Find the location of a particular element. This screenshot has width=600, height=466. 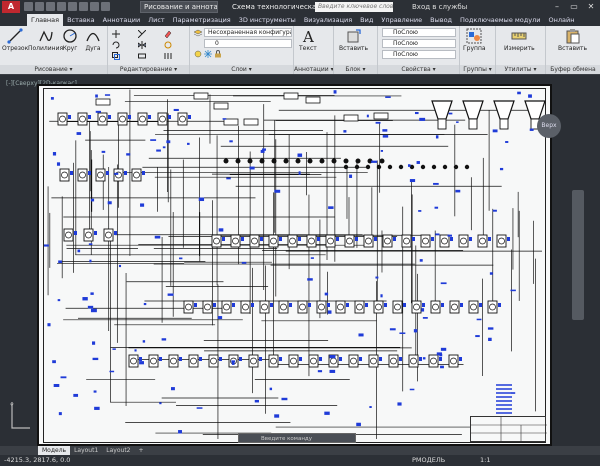

layer-state-dropdown: Несохраненная конфигурация слое is located at coordinates (248, 32).